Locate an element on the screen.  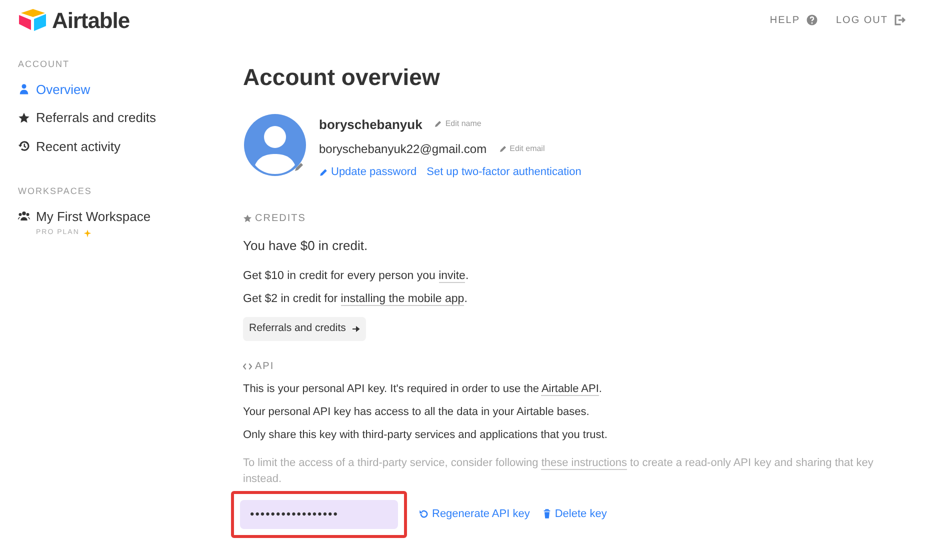
logout-link: LOG OUT is located at coordinates (871, 20).